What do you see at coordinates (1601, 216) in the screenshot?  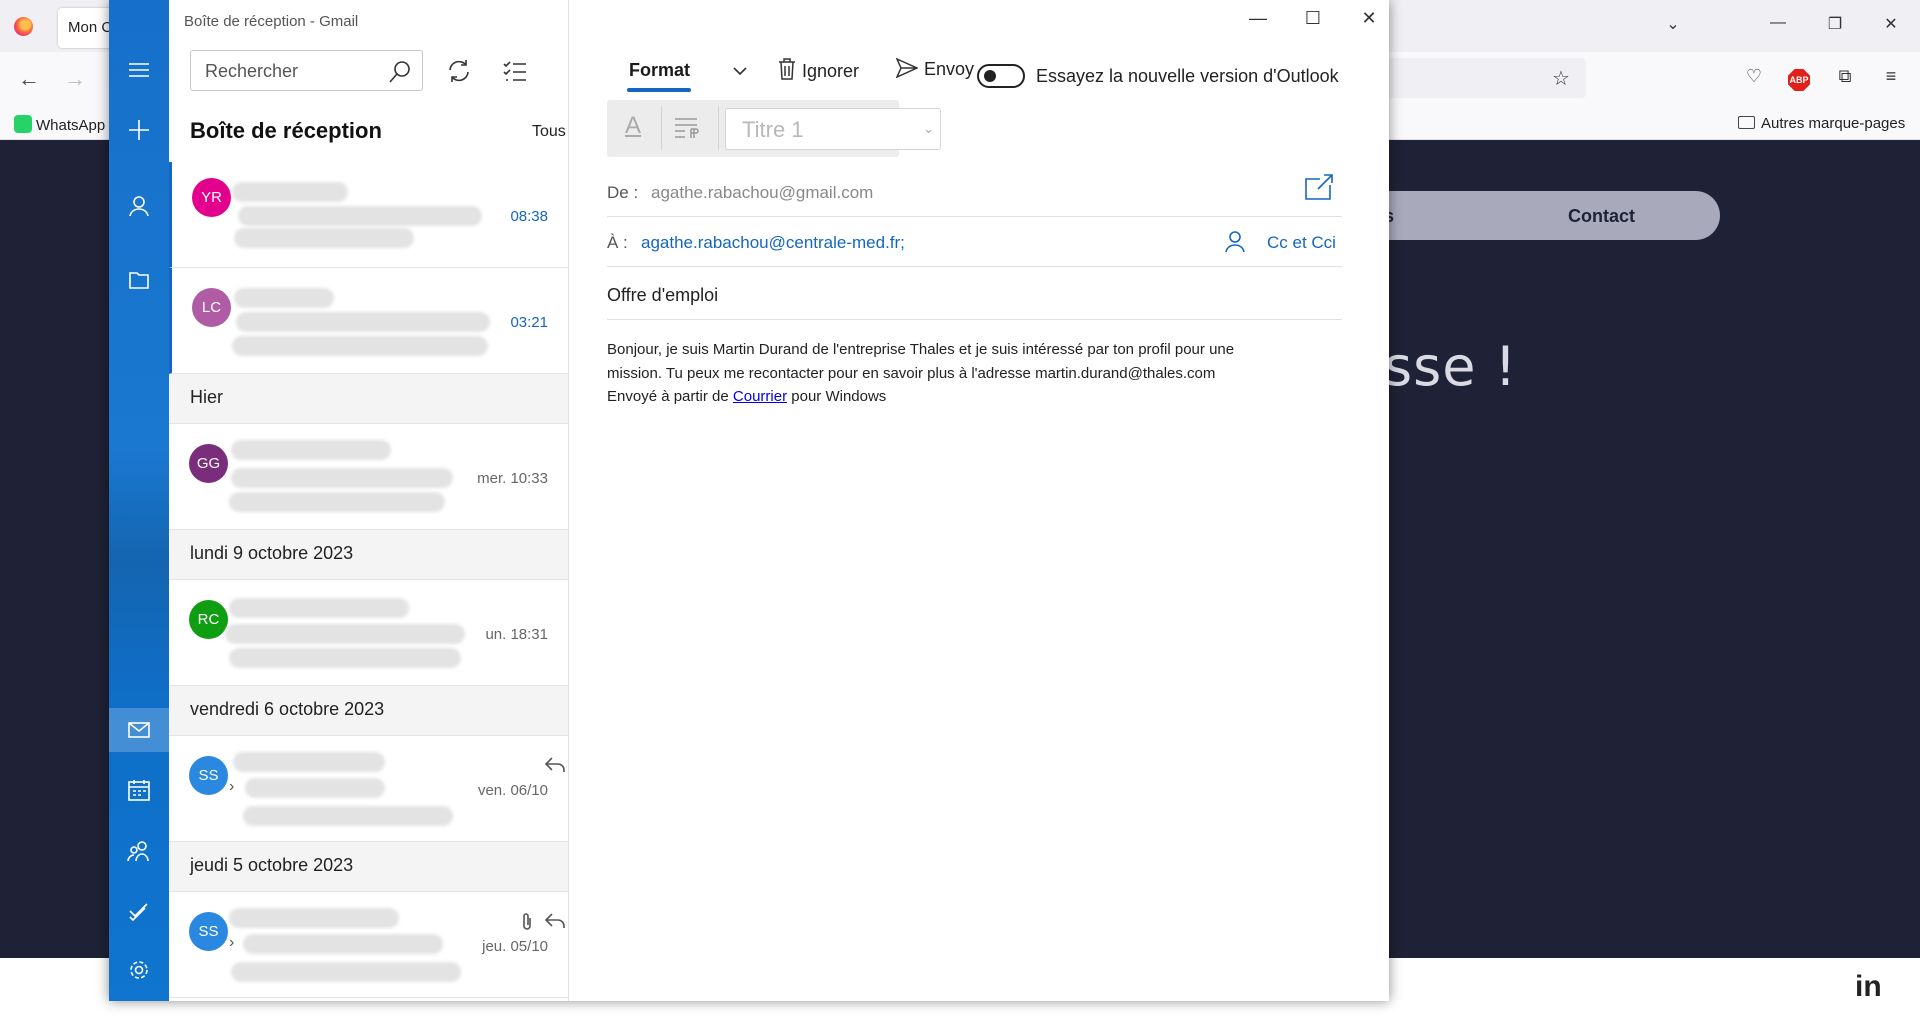 I see `site-nav-contact: Contact` at bounding box center [1601, 216].